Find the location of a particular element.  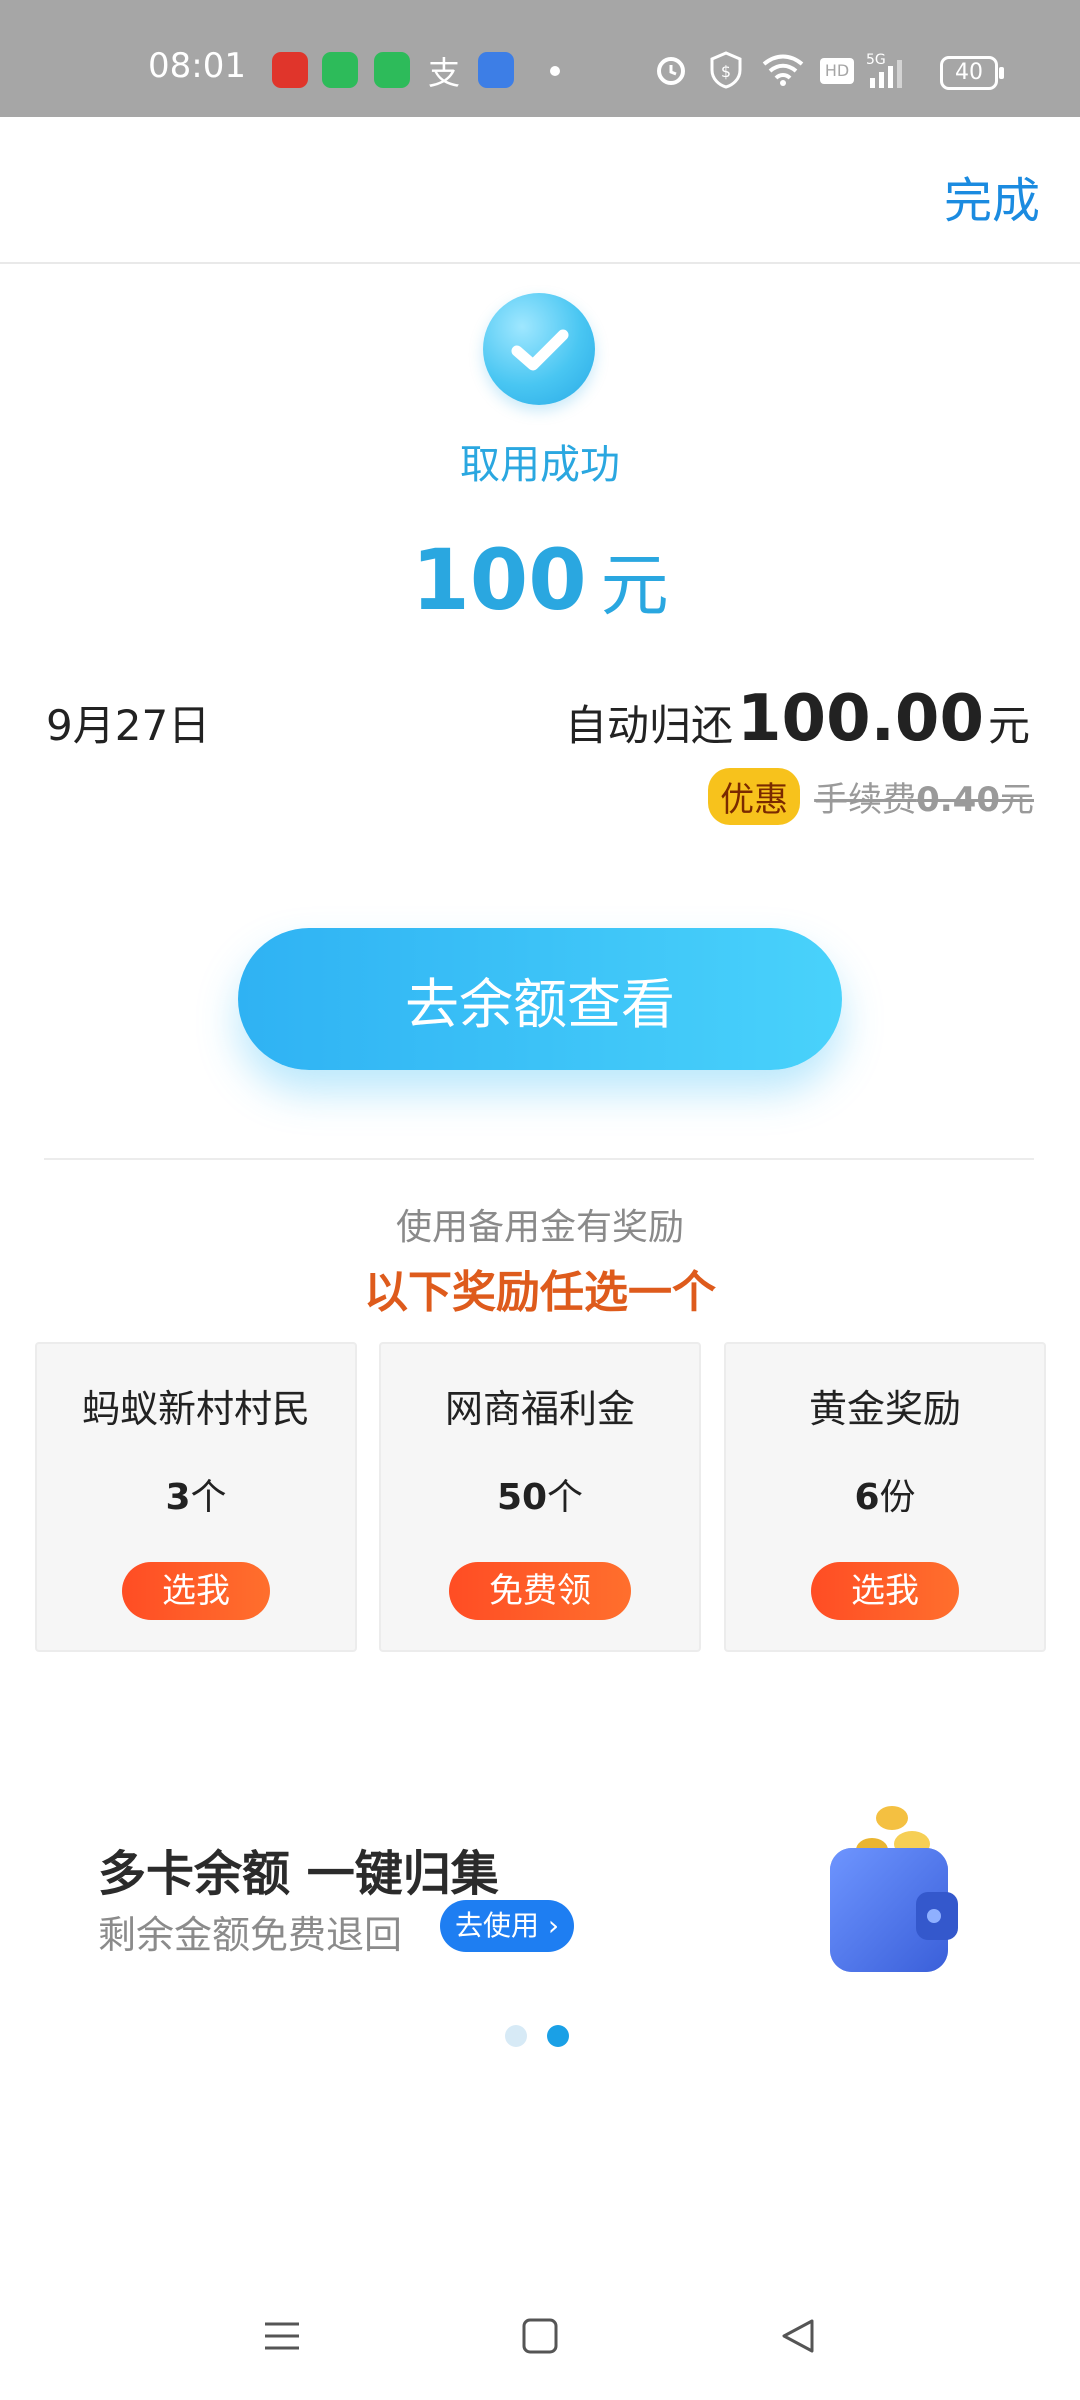

wifi-icon is located at coordinates (783, 70).